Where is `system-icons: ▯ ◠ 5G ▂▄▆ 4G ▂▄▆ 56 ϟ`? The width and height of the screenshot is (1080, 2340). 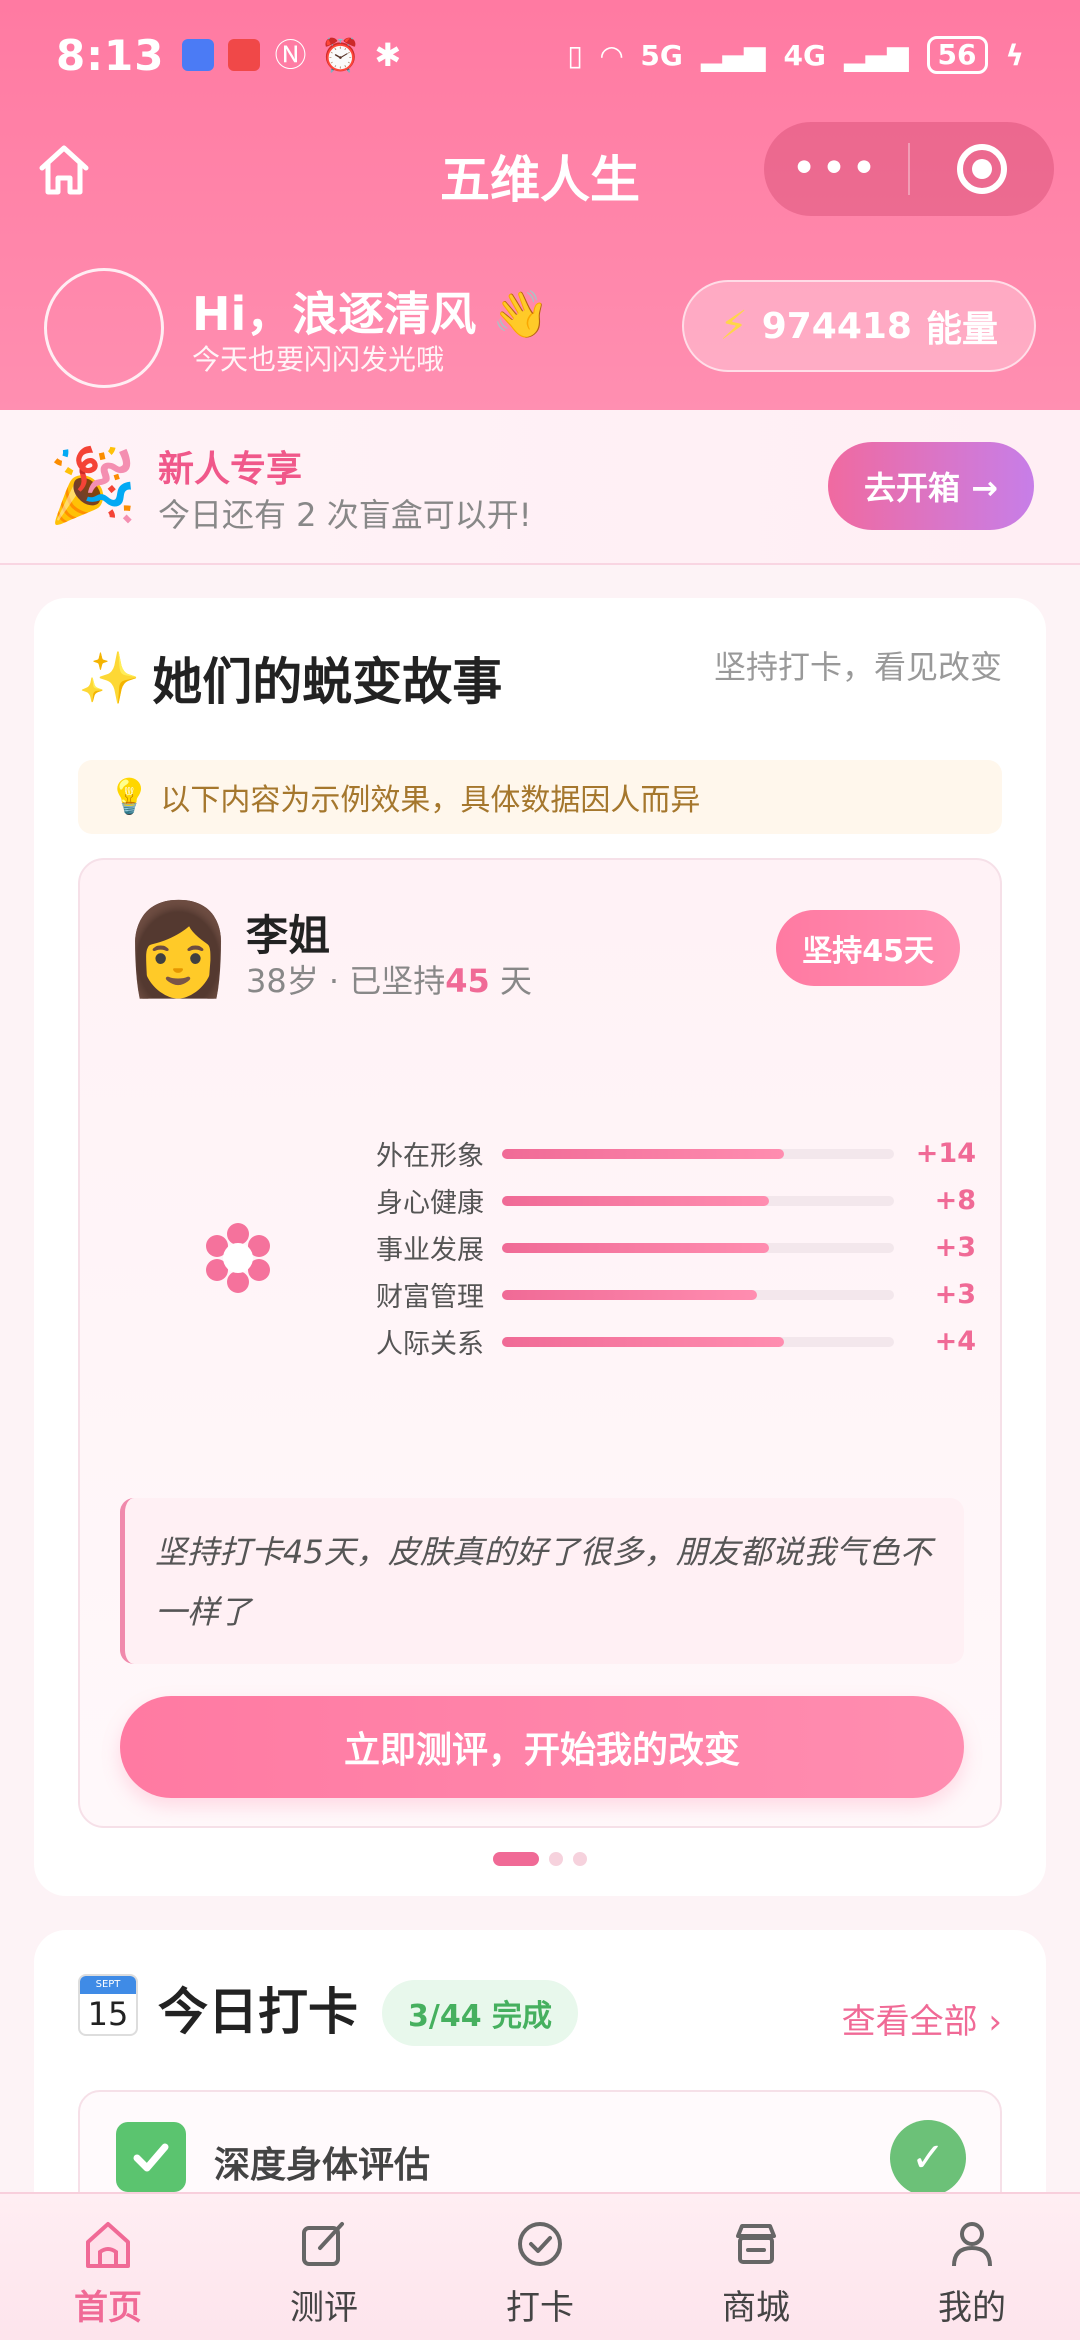 system-icons: ▯ ◠ 5G ▂▄▆ 4G ▂▄▆ 56 ϟ is located at coordinates (795, 55).